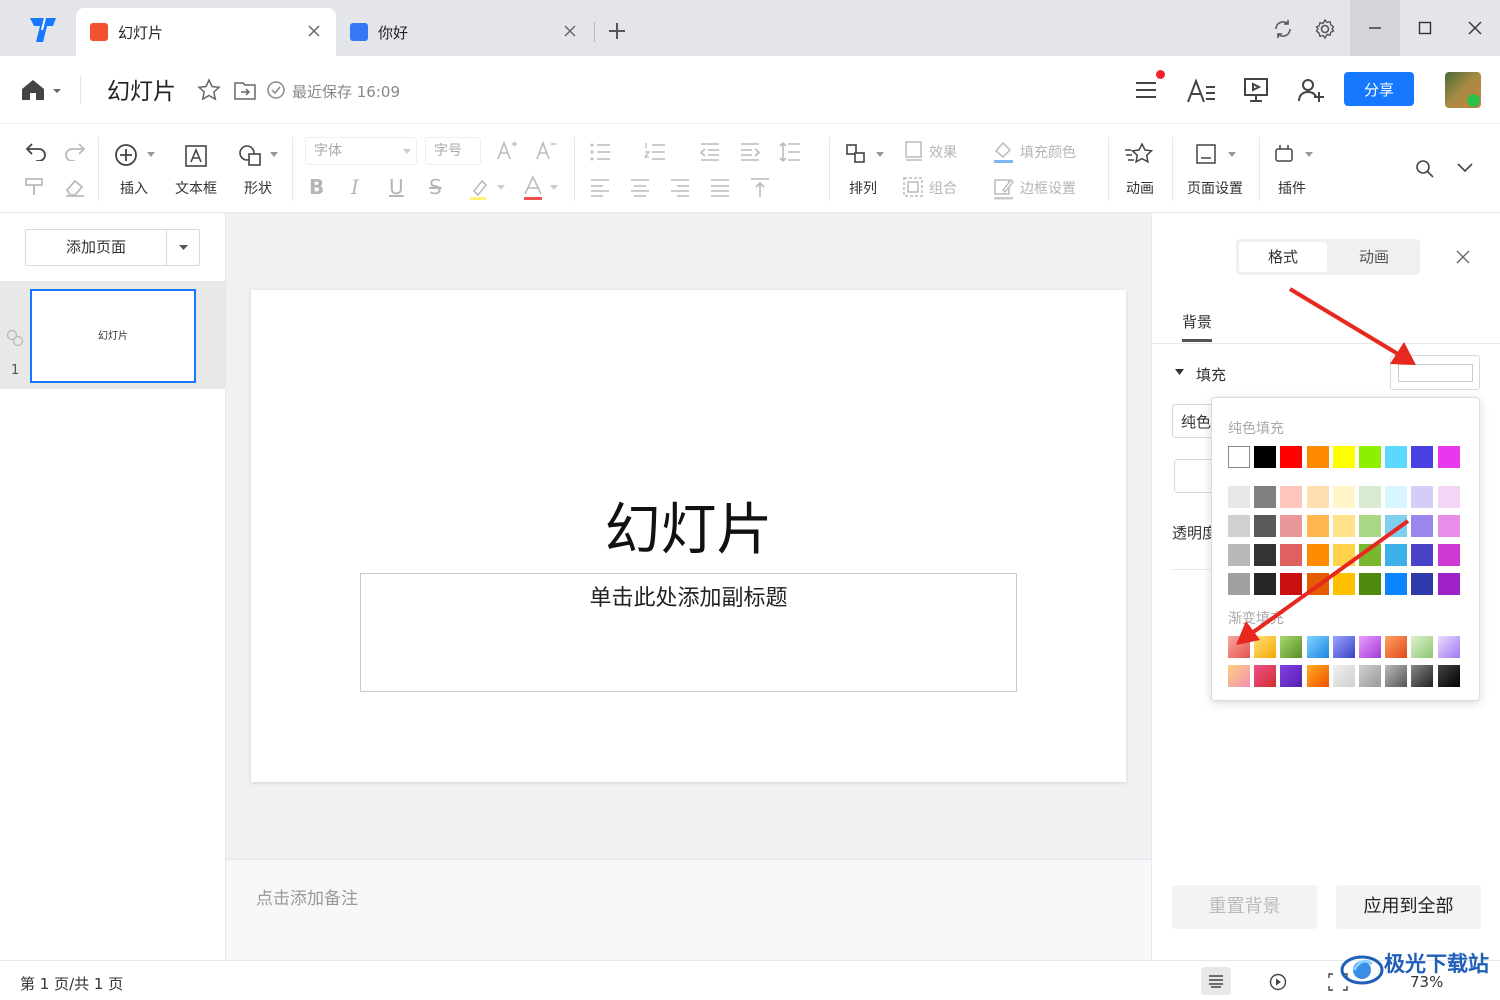 This screenshot has height=1000, width=1500. I want to click on font-size-select: 字号, so click(453, 151).